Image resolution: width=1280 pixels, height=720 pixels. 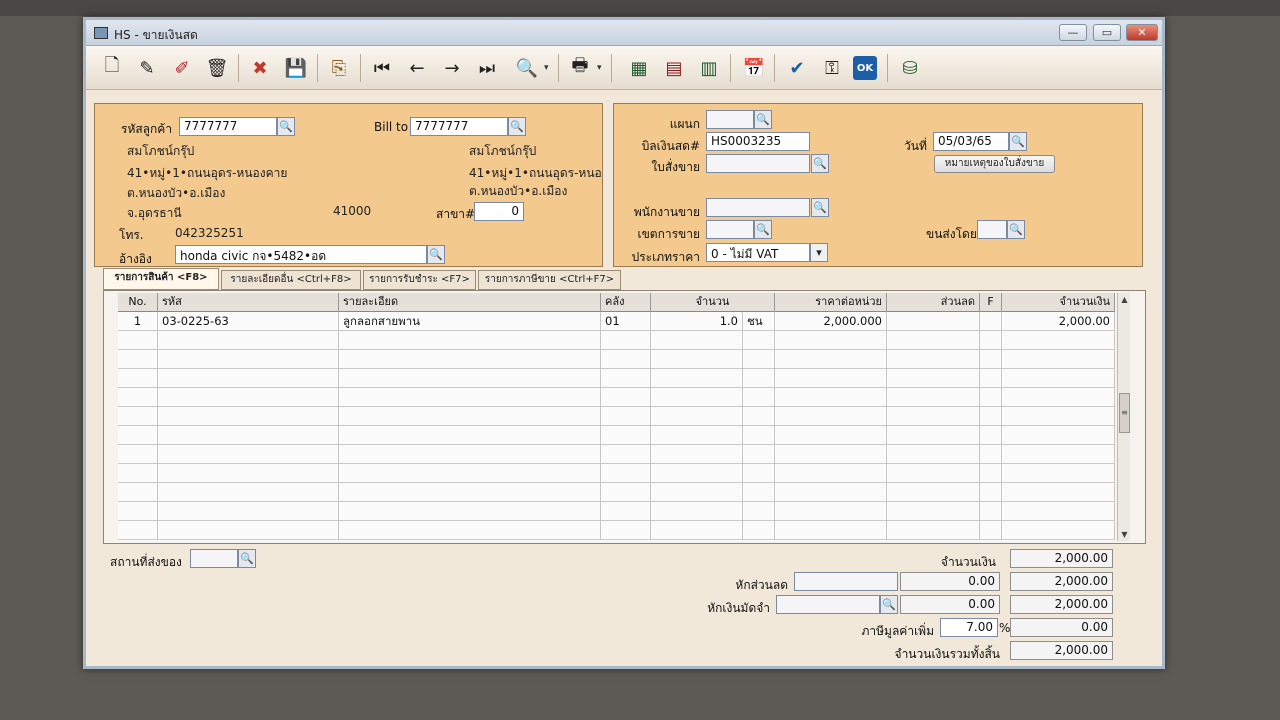 What do you see at coordinates (1142, 32) in the screenshot?
I see `close-button: ✕` at bounding box center [1142, 32].